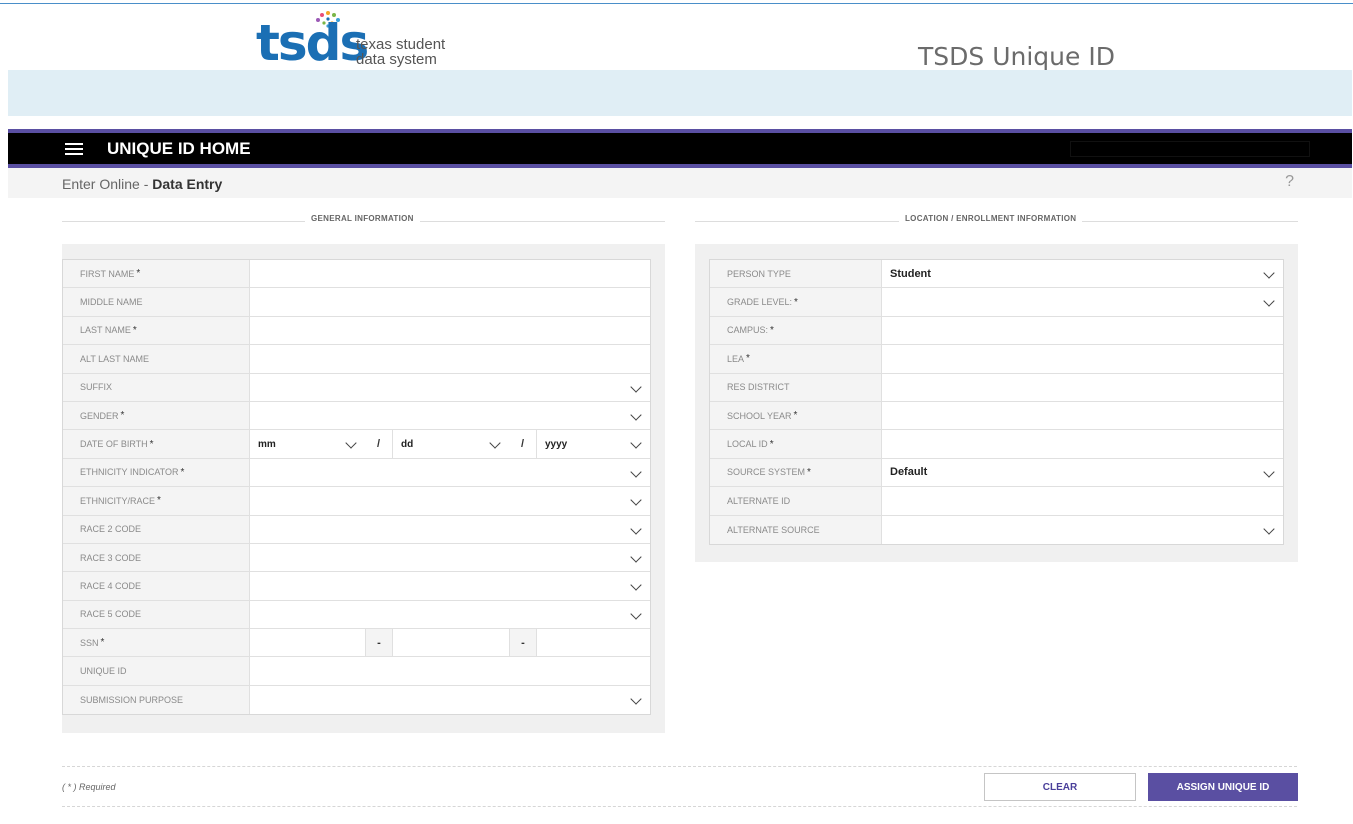 This screenshot has height=824, width=1353. Describe the element at coordinates (450, 614) in the screenshot. I see `race-5-code-select` at that location.